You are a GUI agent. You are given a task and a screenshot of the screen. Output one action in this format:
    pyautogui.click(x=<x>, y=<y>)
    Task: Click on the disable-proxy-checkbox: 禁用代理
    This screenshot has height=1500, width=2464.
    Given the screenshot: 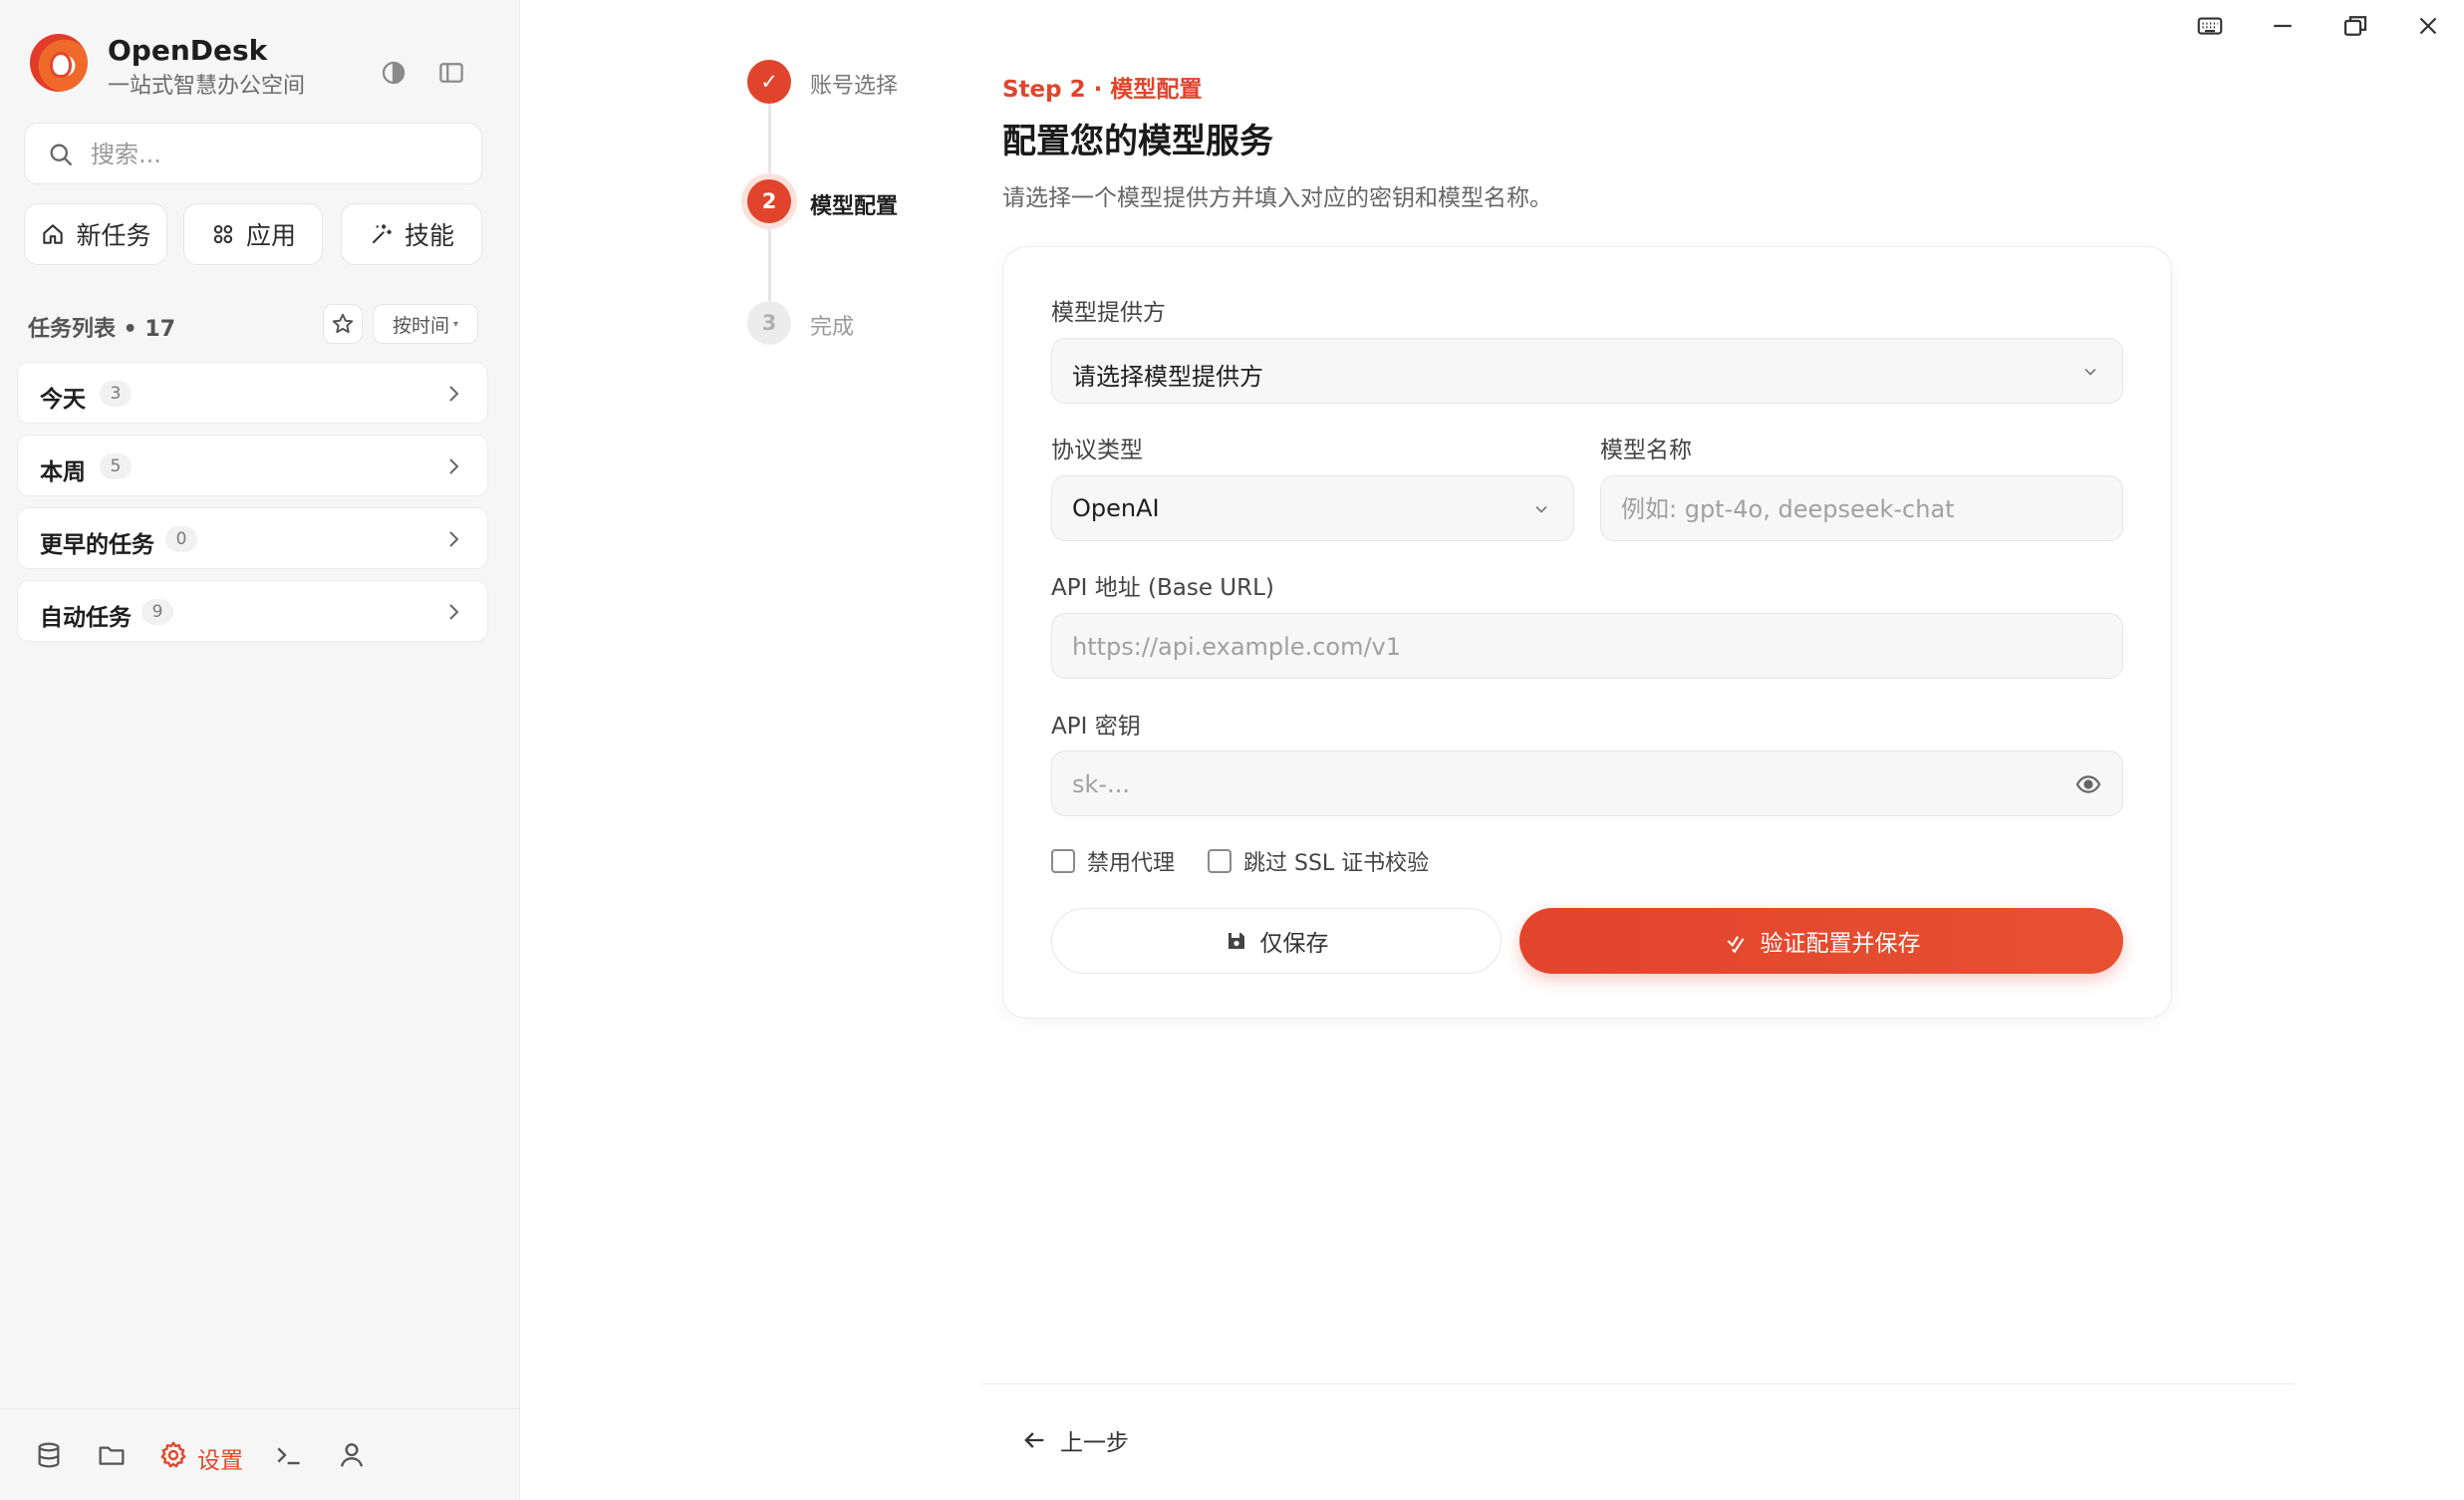 What is the action you would take?
    pyautogui.click(x=1113, y=861)
    